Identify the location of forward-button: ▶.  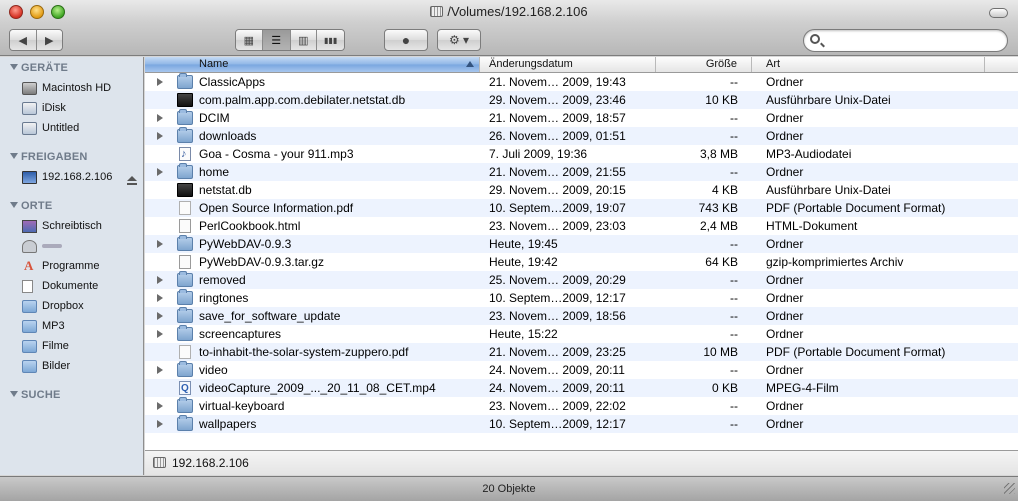
(49, 40).